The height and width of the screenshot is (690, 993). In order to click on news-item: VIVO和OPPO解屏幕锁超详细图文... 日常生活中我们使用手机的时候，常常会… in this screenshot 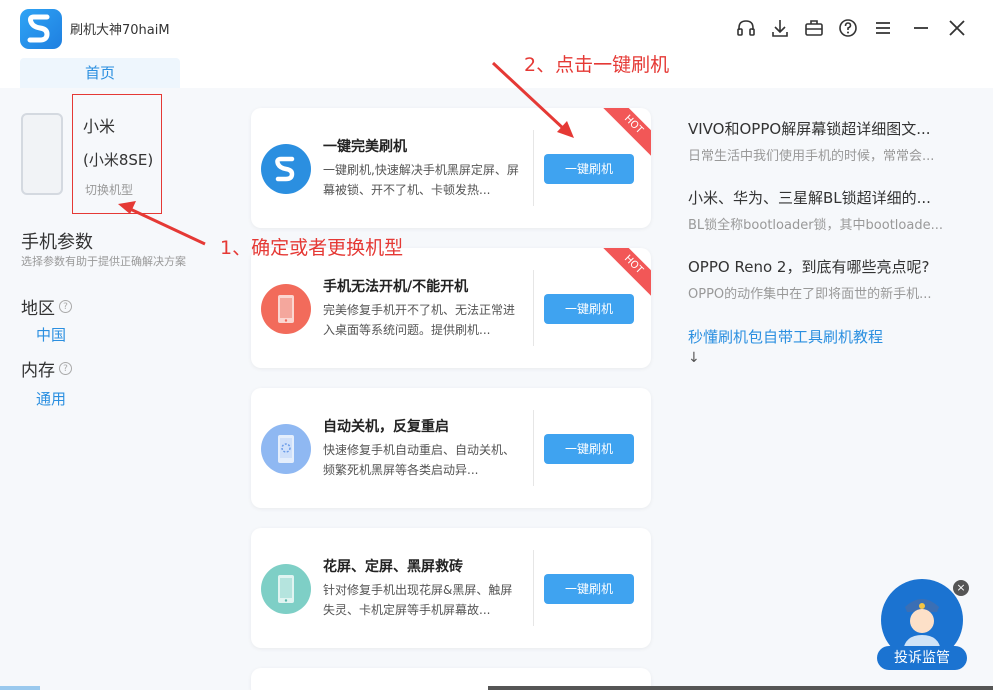, I will do `click(823, 141)`.